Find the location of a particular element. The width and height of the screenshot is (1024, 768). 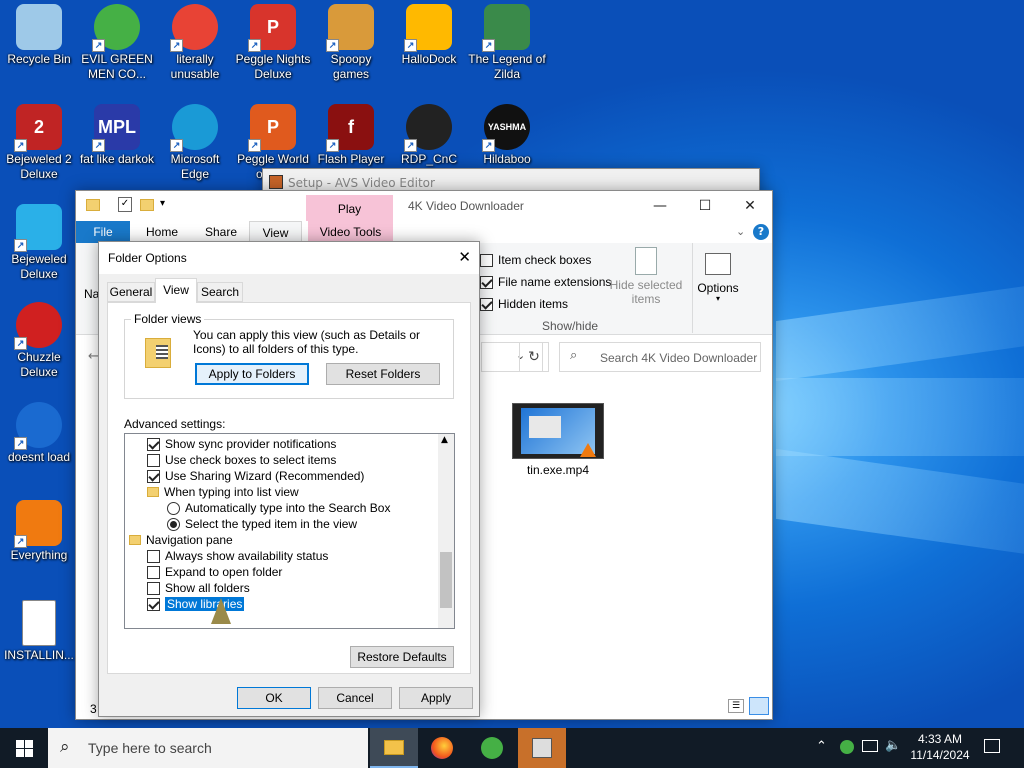

green-men-taskbar-button is located at coordinates (492, 748).